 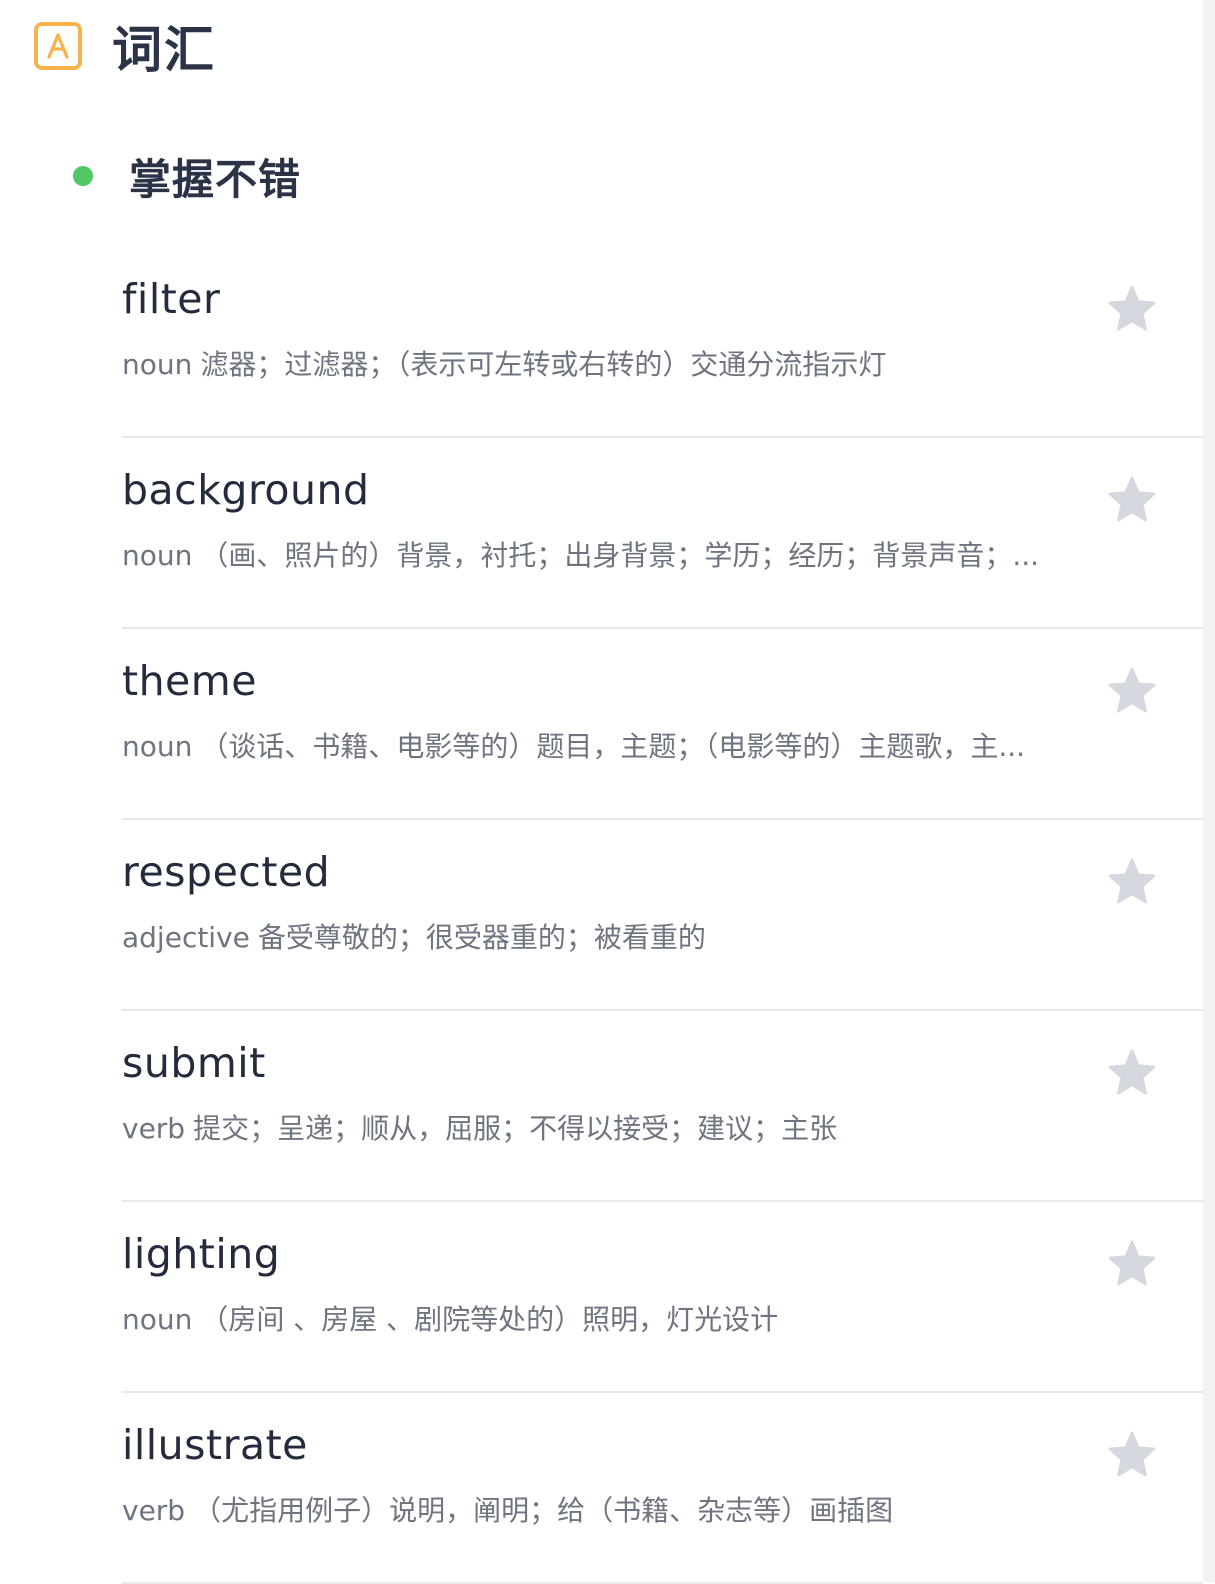 I want to click on word-item: lighting noun （房间 、房屋 、剧院等处的）照明，灯光设计, so click(x=662, y=1297).